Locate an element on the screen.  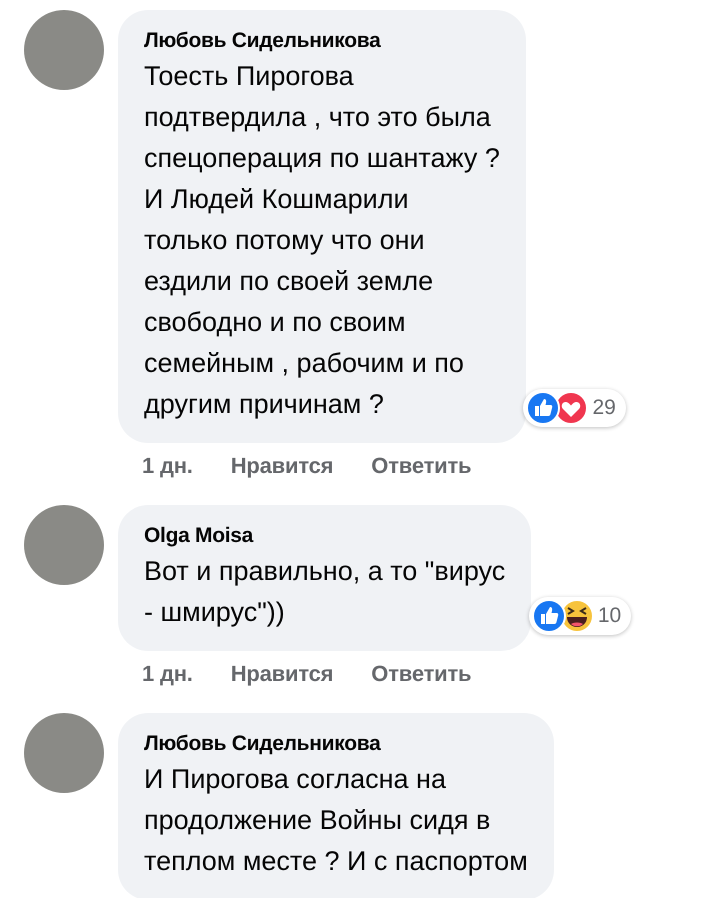
author-name: Olga Moisa is located at coordinates (325, 536).